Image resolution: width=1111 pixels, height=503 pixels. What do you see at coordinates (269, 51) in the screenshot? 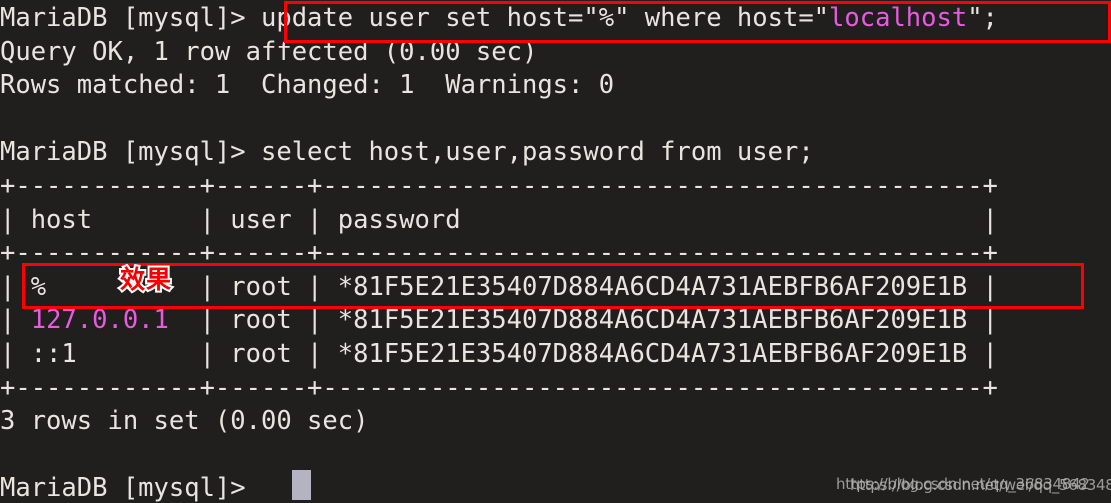
I see `terminal-text-segment: Query OK, 1 row affected (0.00 sec)` at bounding box center [269, 51].